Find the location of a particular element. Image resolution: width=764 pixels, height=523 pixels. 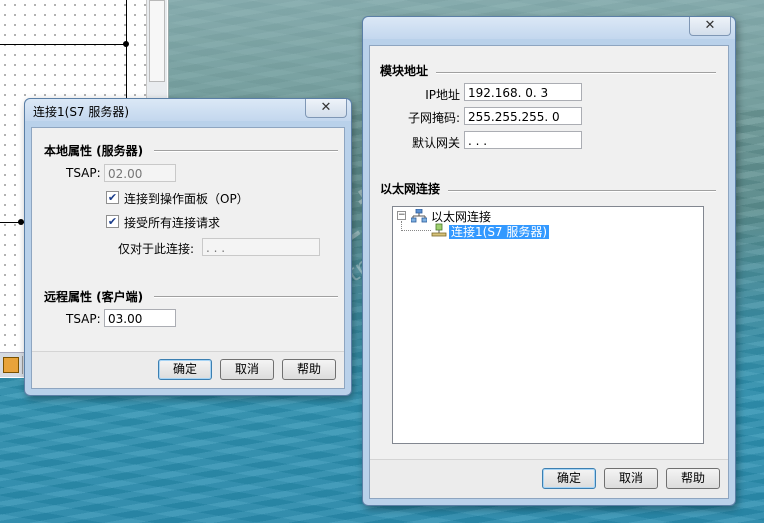

accept-all-checkbox: ✔ is located at coordinates (112, 221).